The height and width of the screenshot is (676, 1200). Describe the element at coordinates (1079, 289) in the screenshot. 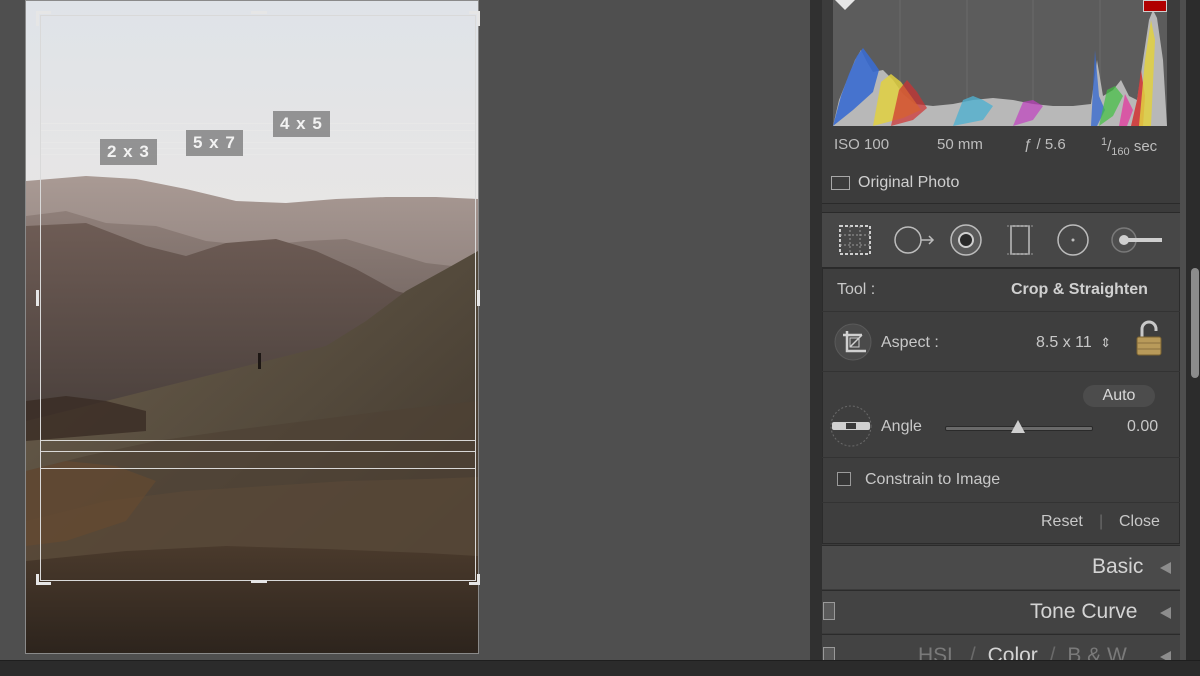

I see `tool-name: Crop & Straighten` at that location.